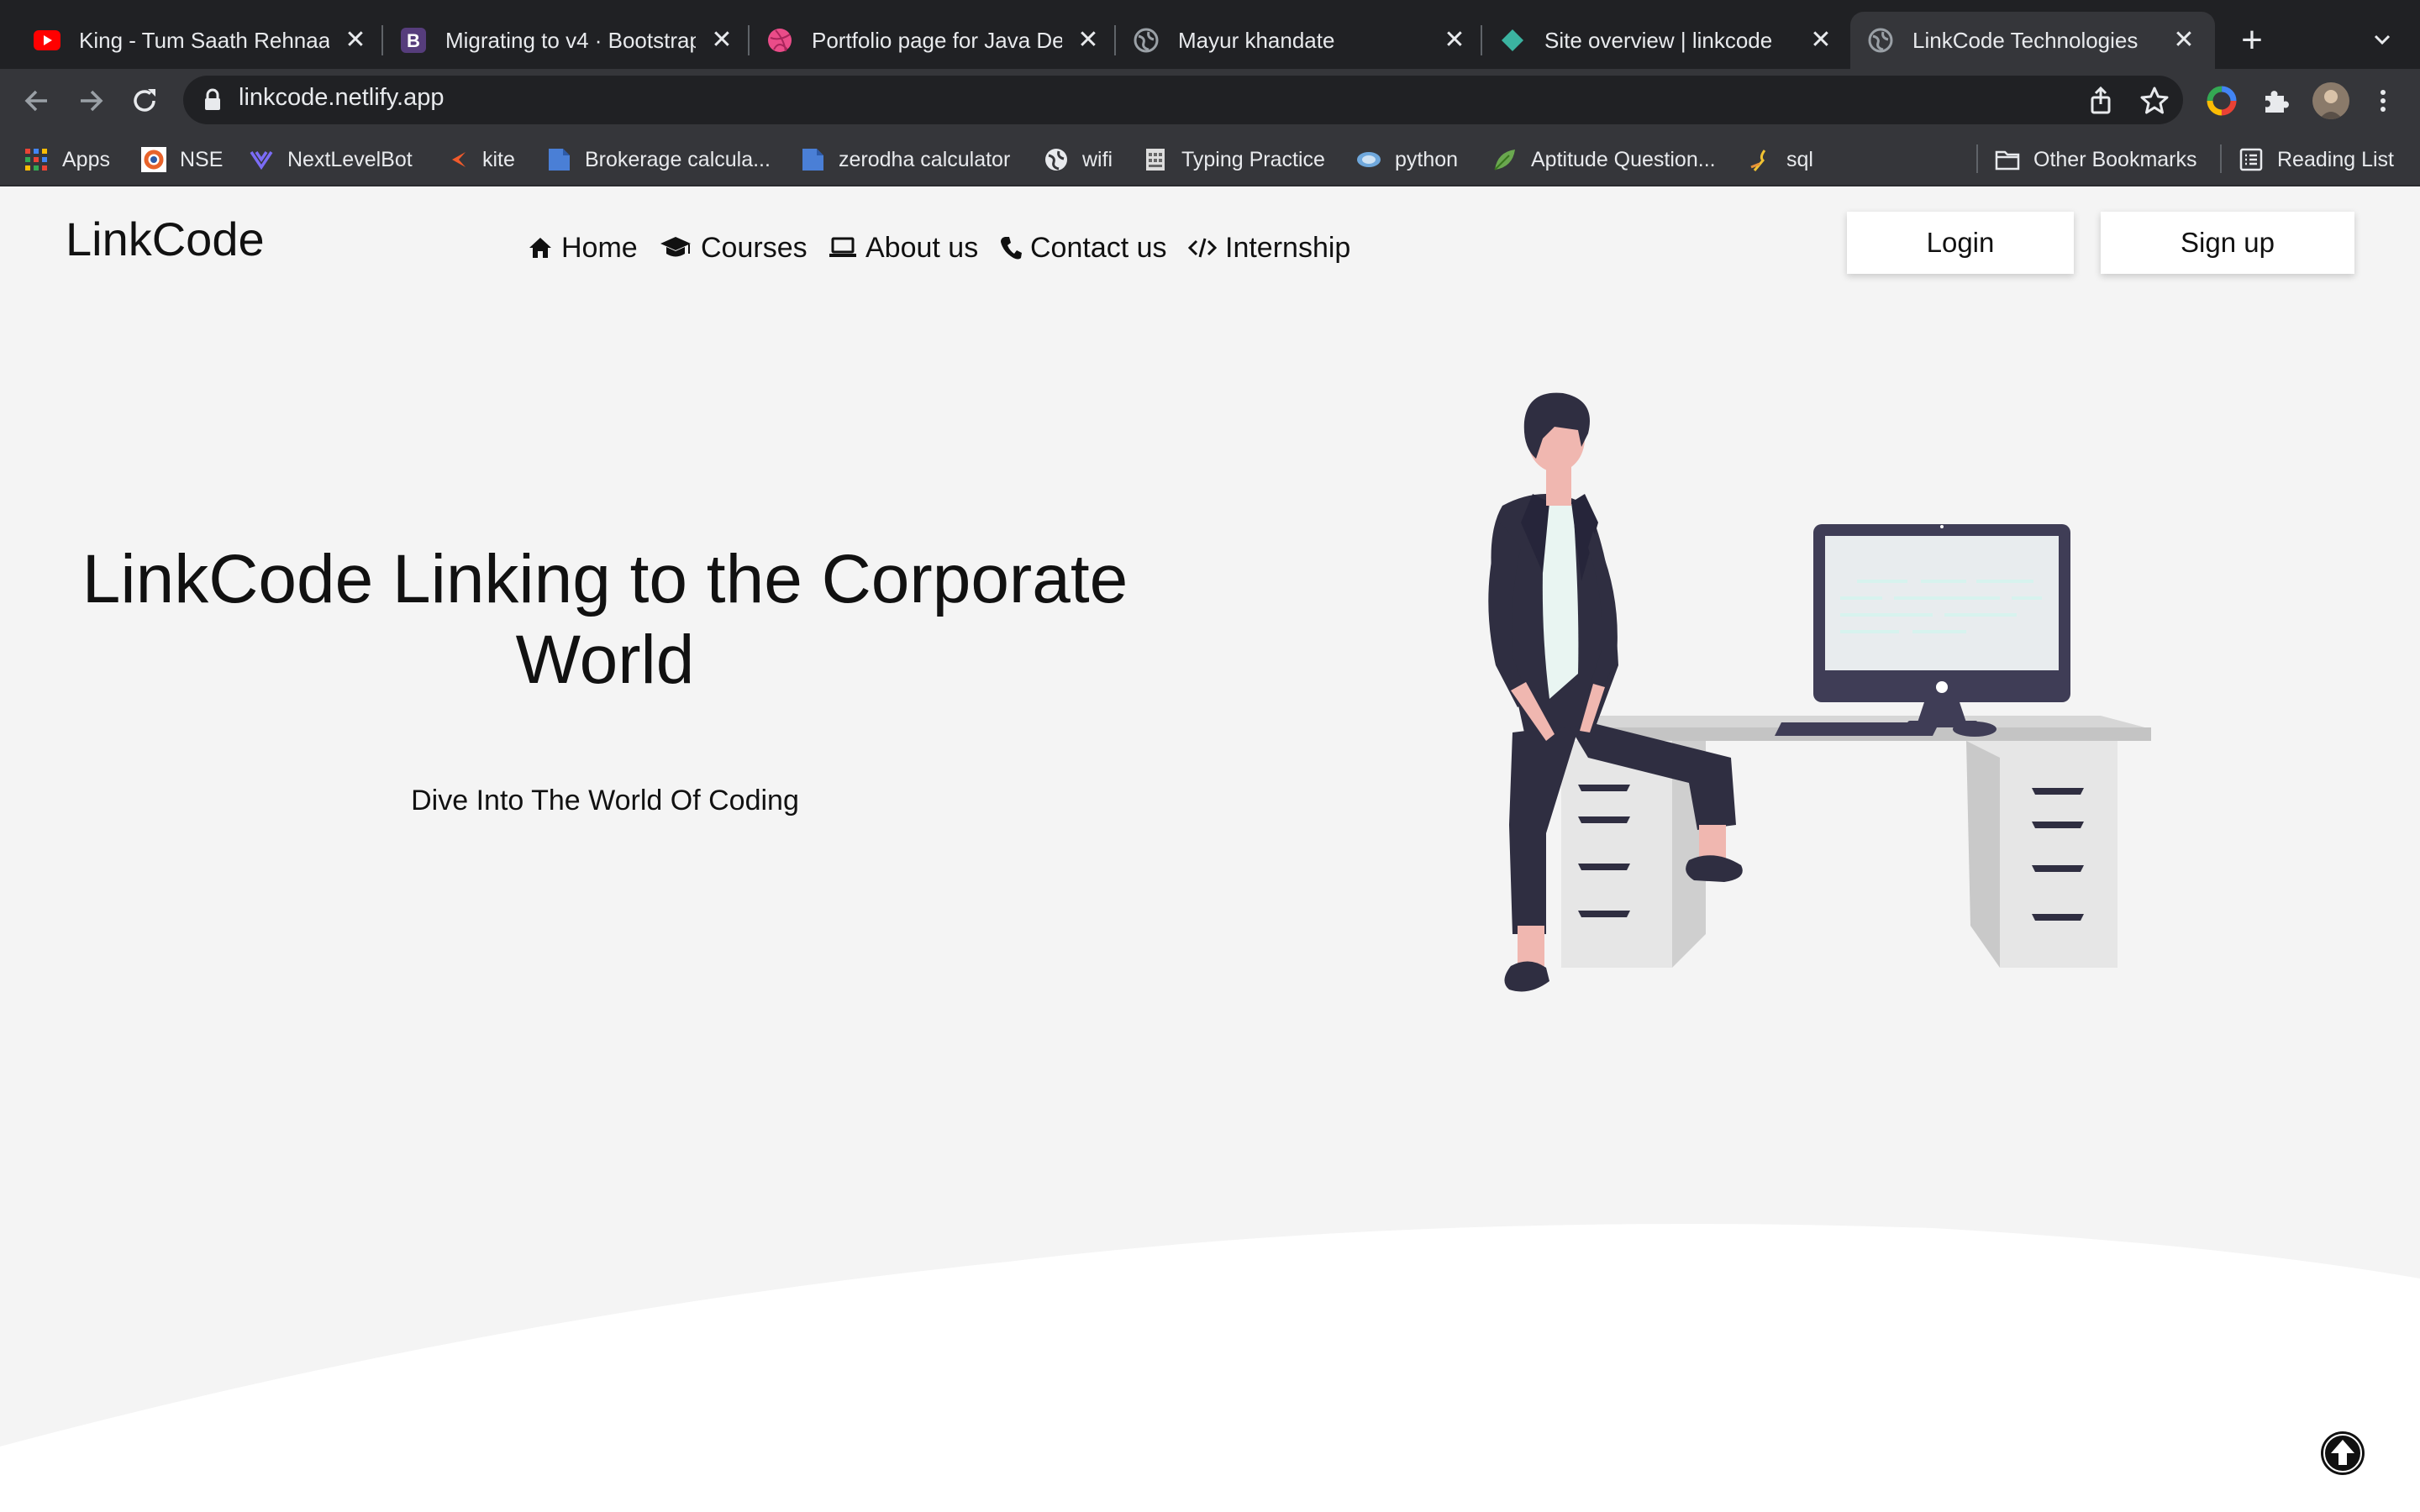 This screenshot has width=2420, height=1512. Describe the element at coordinates (599, 247) in the screenshot. I see `nav-label: Home` at that location.